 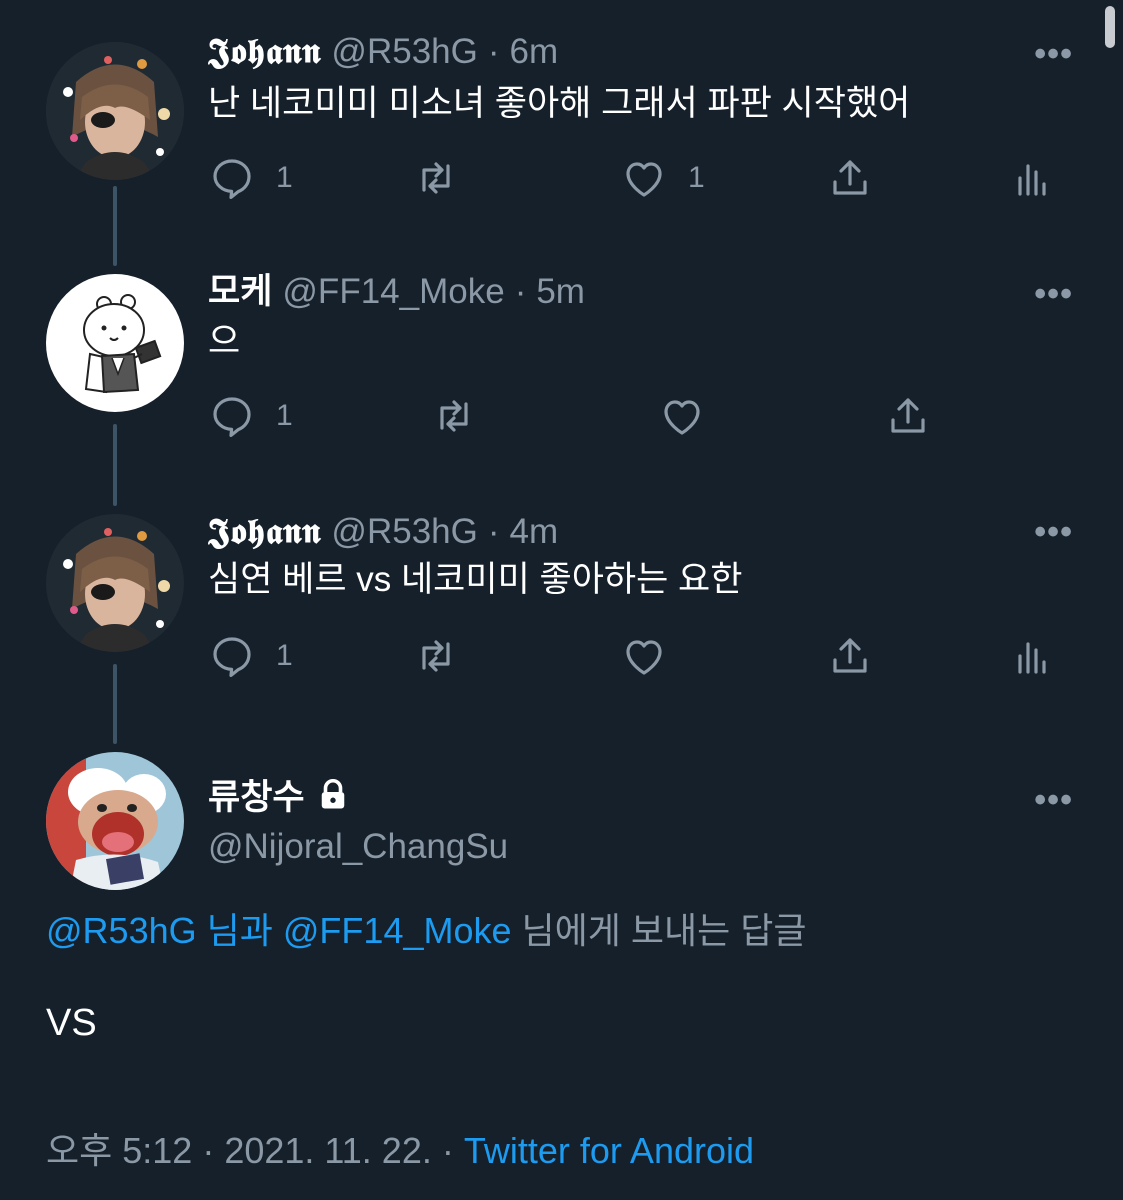 What do you see at coordinates (121, 930) in the screenshot?
I see `mention-link: @R53hG` at bounding box center [121, 930].